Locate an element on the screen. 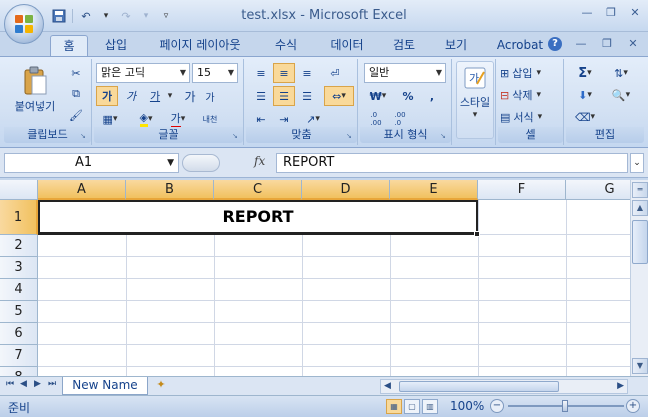 The image size is (648, 417). split-box-icon: ═ is located at coordinates (640, 190).